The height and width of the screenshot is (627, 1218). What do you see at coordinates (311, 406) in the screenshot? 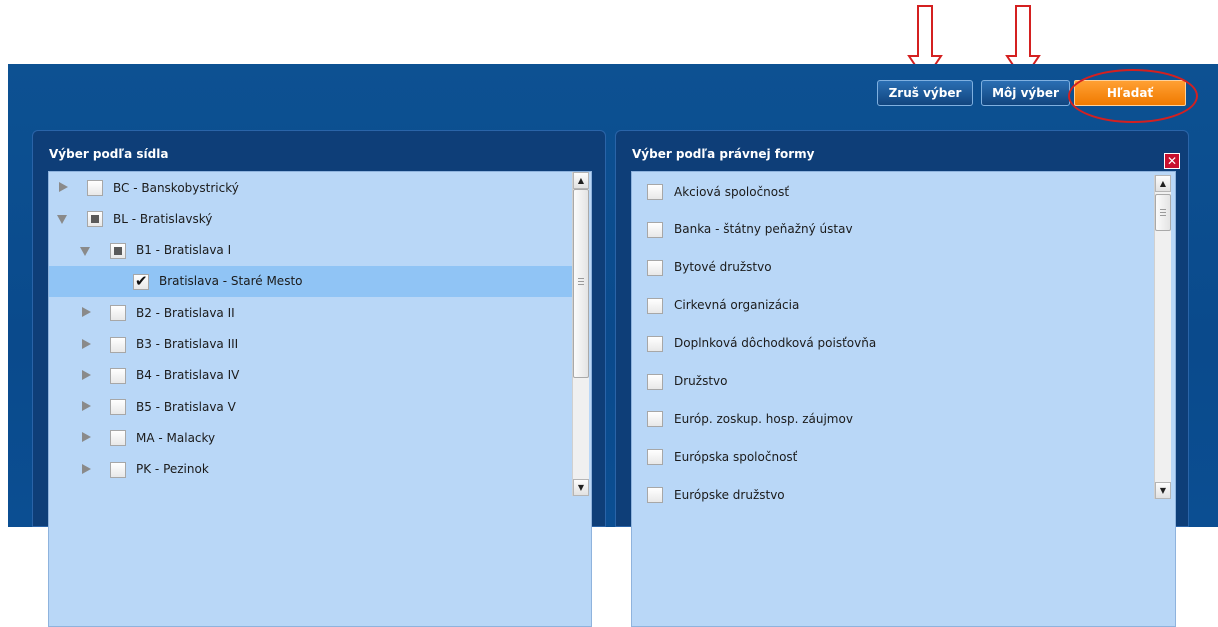
I see `tree-item: B5 - Bratislava V` at bounding box center [311, 406].